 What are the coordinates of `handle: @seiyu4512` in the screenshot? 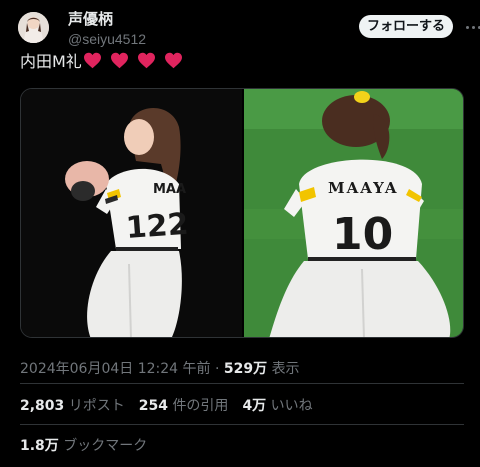 It's located at (107, 39).